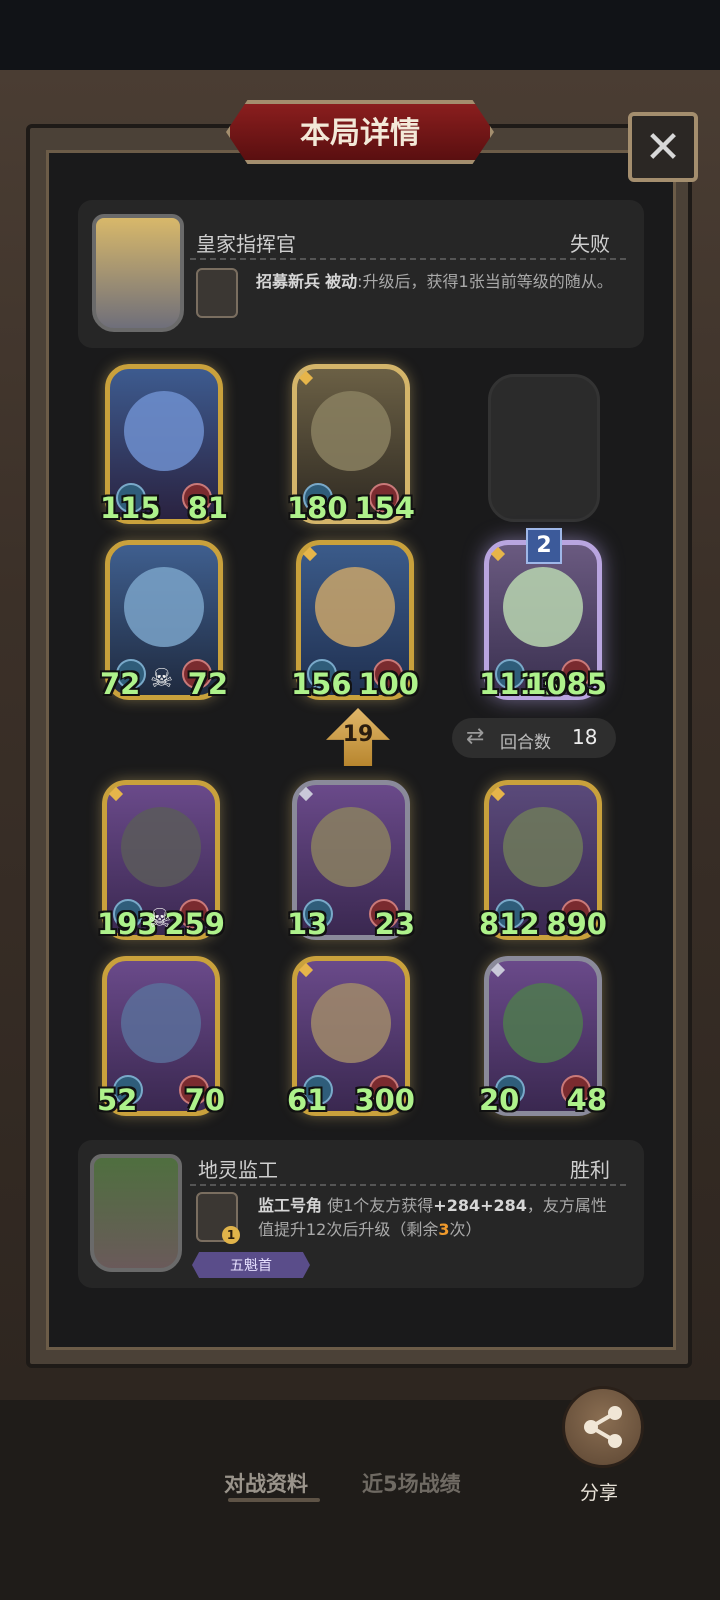 This screenshot has width=720, height=1600. I want to click on skill-remaining: 3, so click(444, 1229).